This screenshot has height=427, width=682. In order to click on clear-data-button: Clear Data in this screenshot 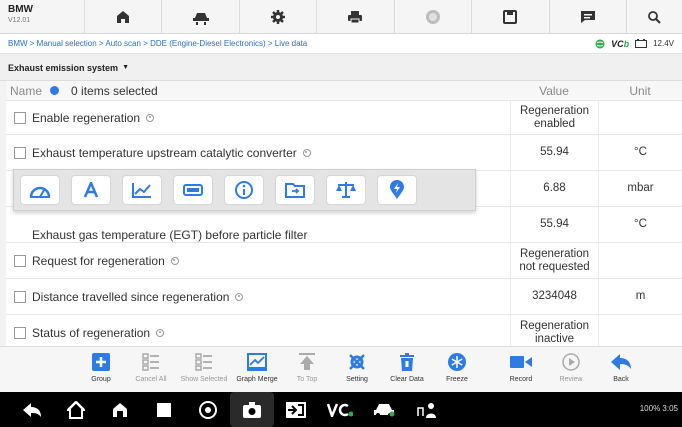, I will do `click(407, 369)`.